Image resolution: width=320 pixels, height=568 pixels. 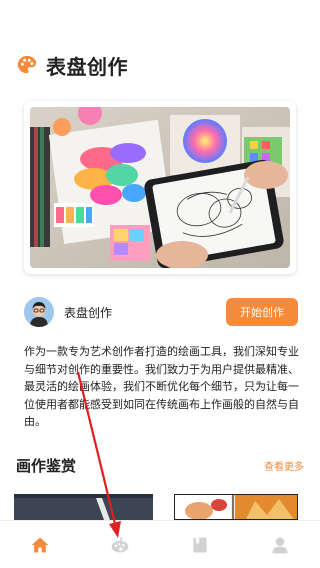 I want to click on page-title: 表盘创作, so click(x=87, y=66).